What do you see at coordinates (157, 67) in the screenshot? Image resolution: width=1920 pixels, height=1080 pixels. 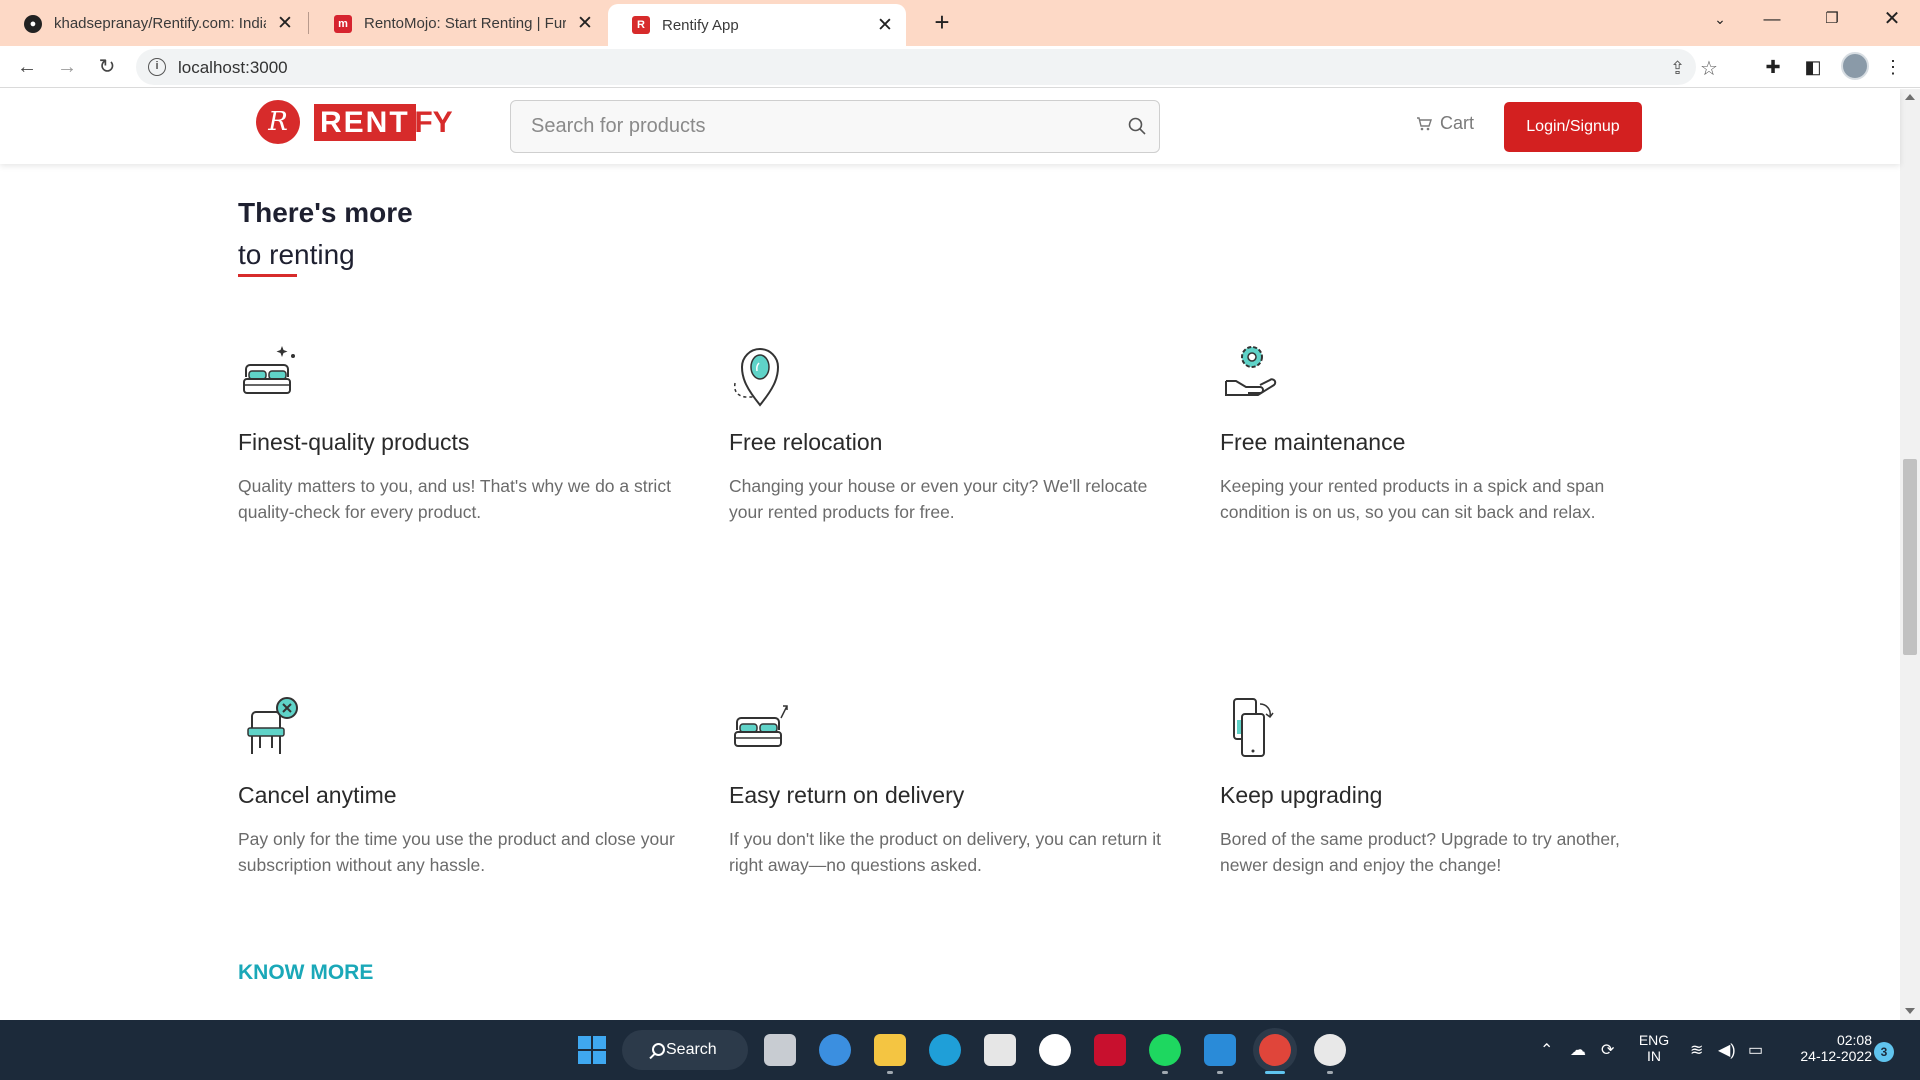 I see `site-info-icon: i` at bounding box center [157, 67].